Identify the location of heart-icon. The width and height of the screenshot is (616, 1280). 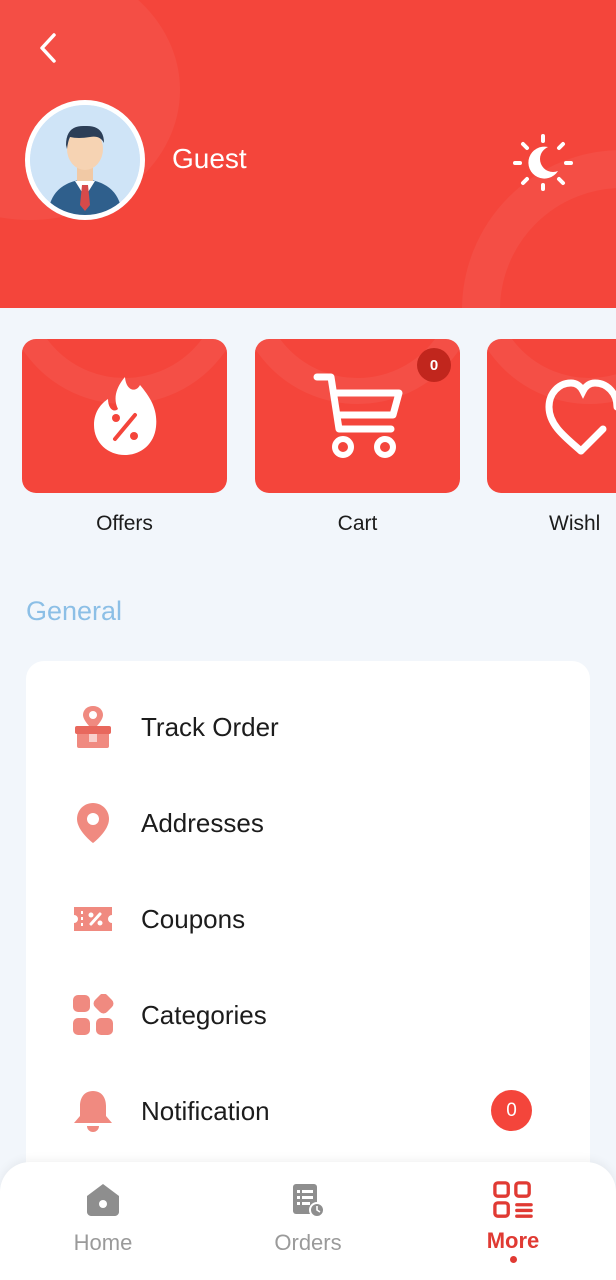
(580, 417).